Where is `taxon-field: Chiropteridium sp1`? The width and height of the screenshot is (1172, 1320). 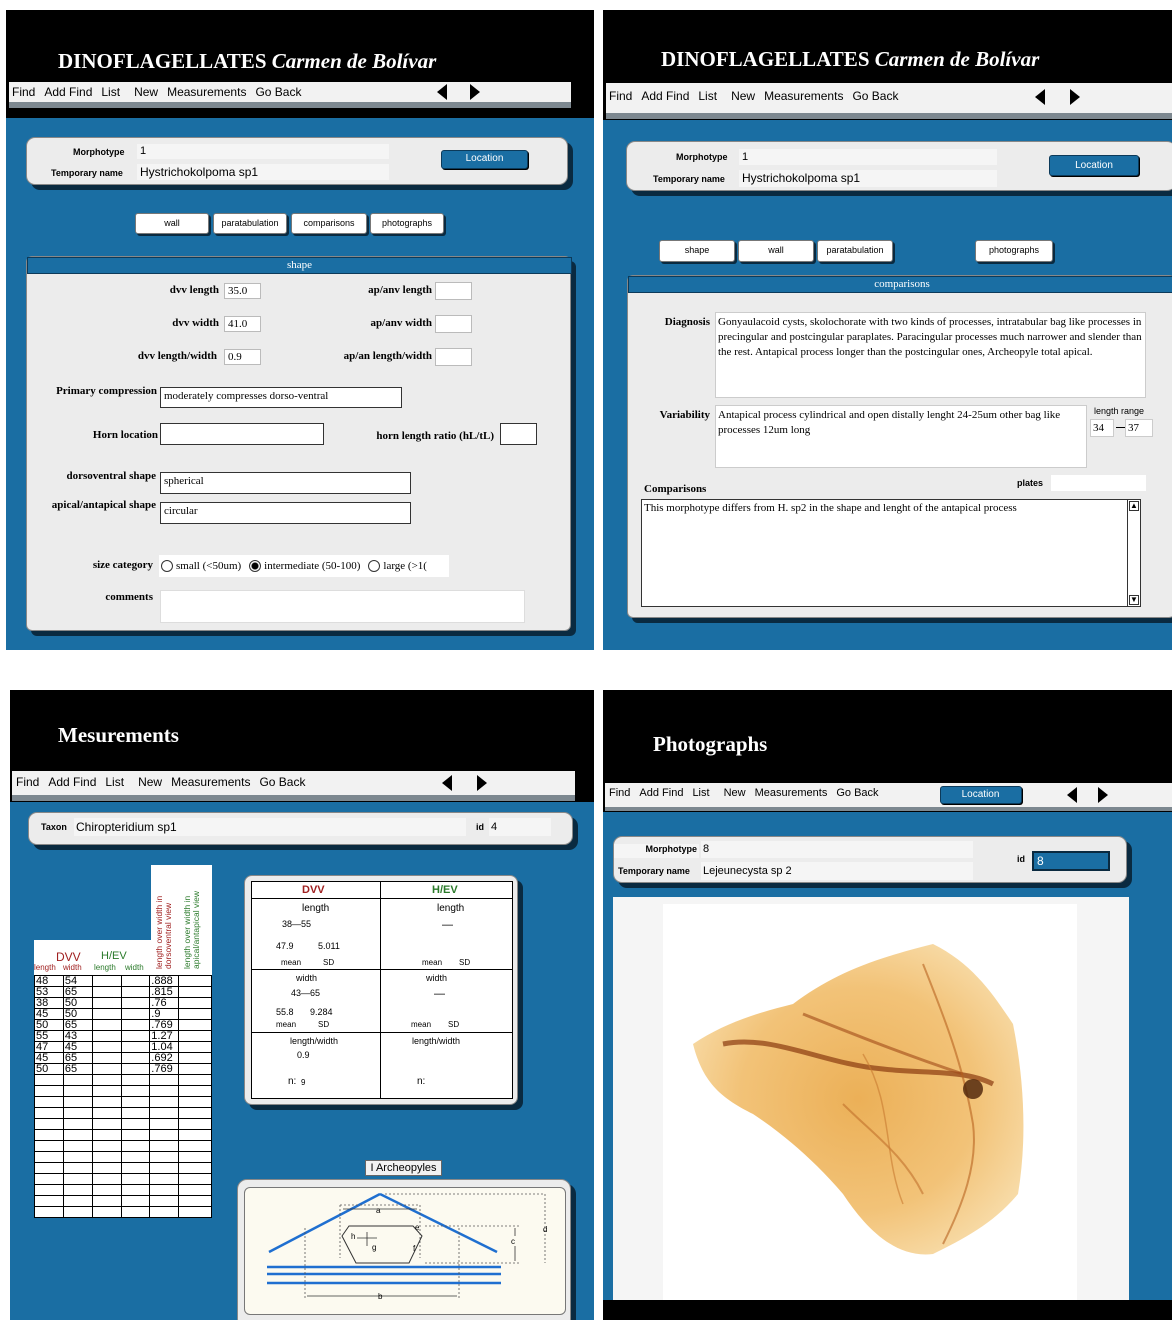
taxon-field: Chiropteridium sp1 is located at coordinates (270, 827).